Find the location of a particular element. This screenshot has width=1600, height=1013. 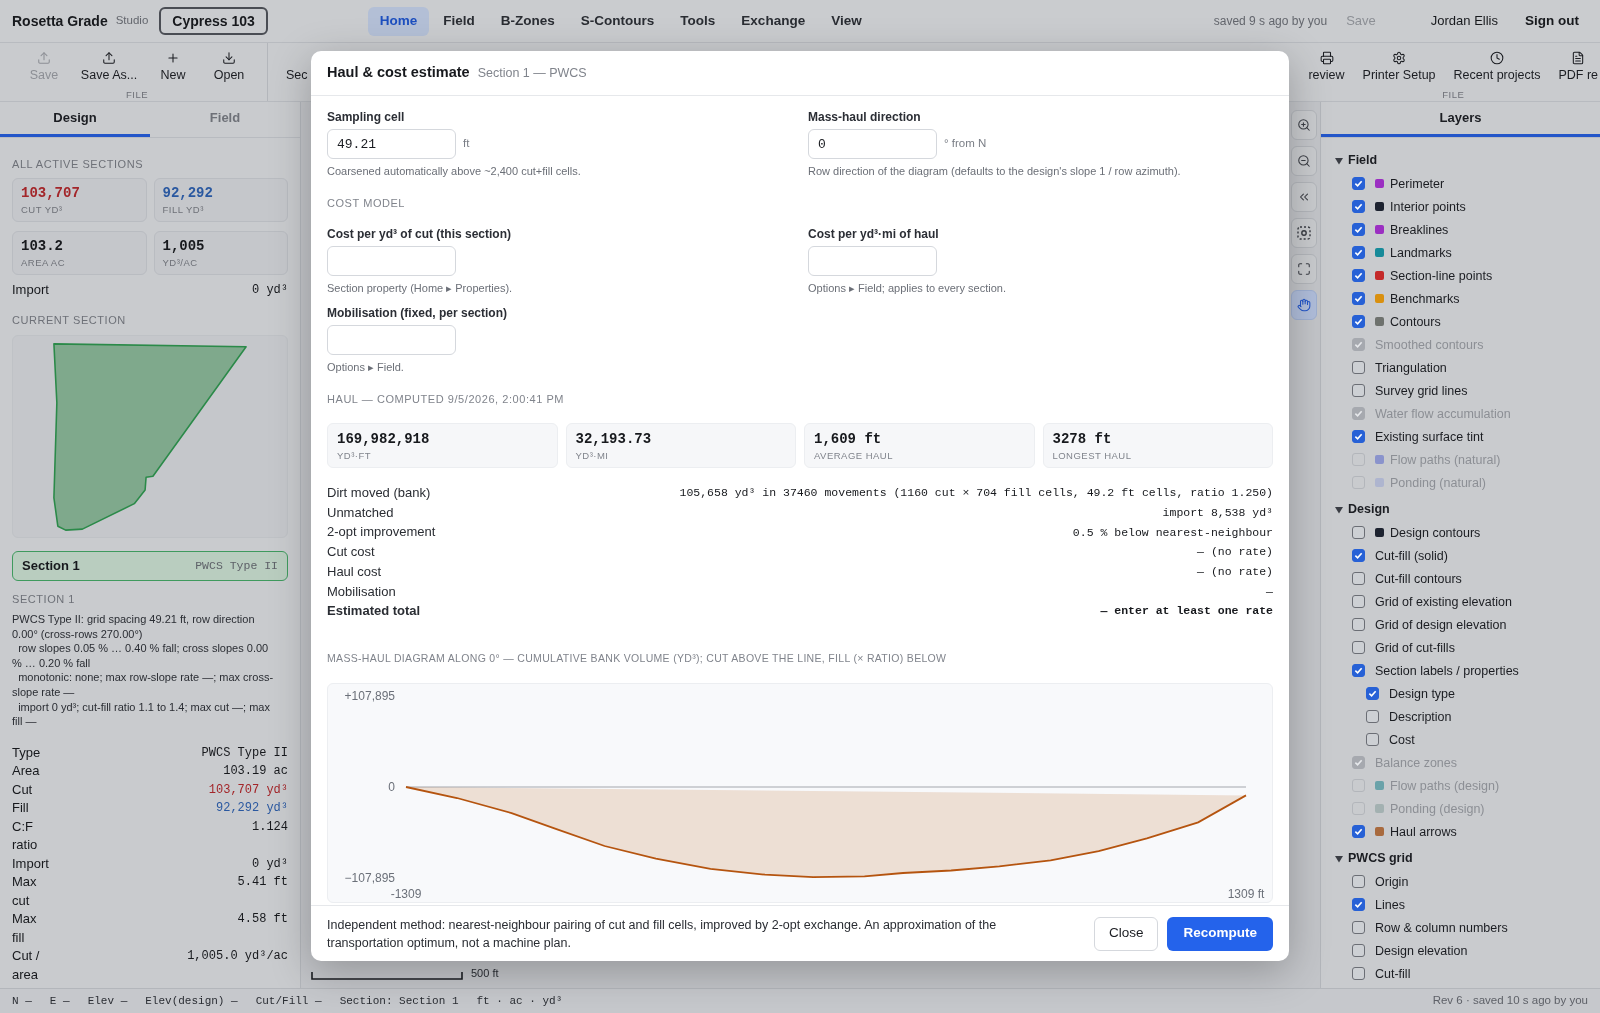

property-label: Import is located at coordinates (31, 863).